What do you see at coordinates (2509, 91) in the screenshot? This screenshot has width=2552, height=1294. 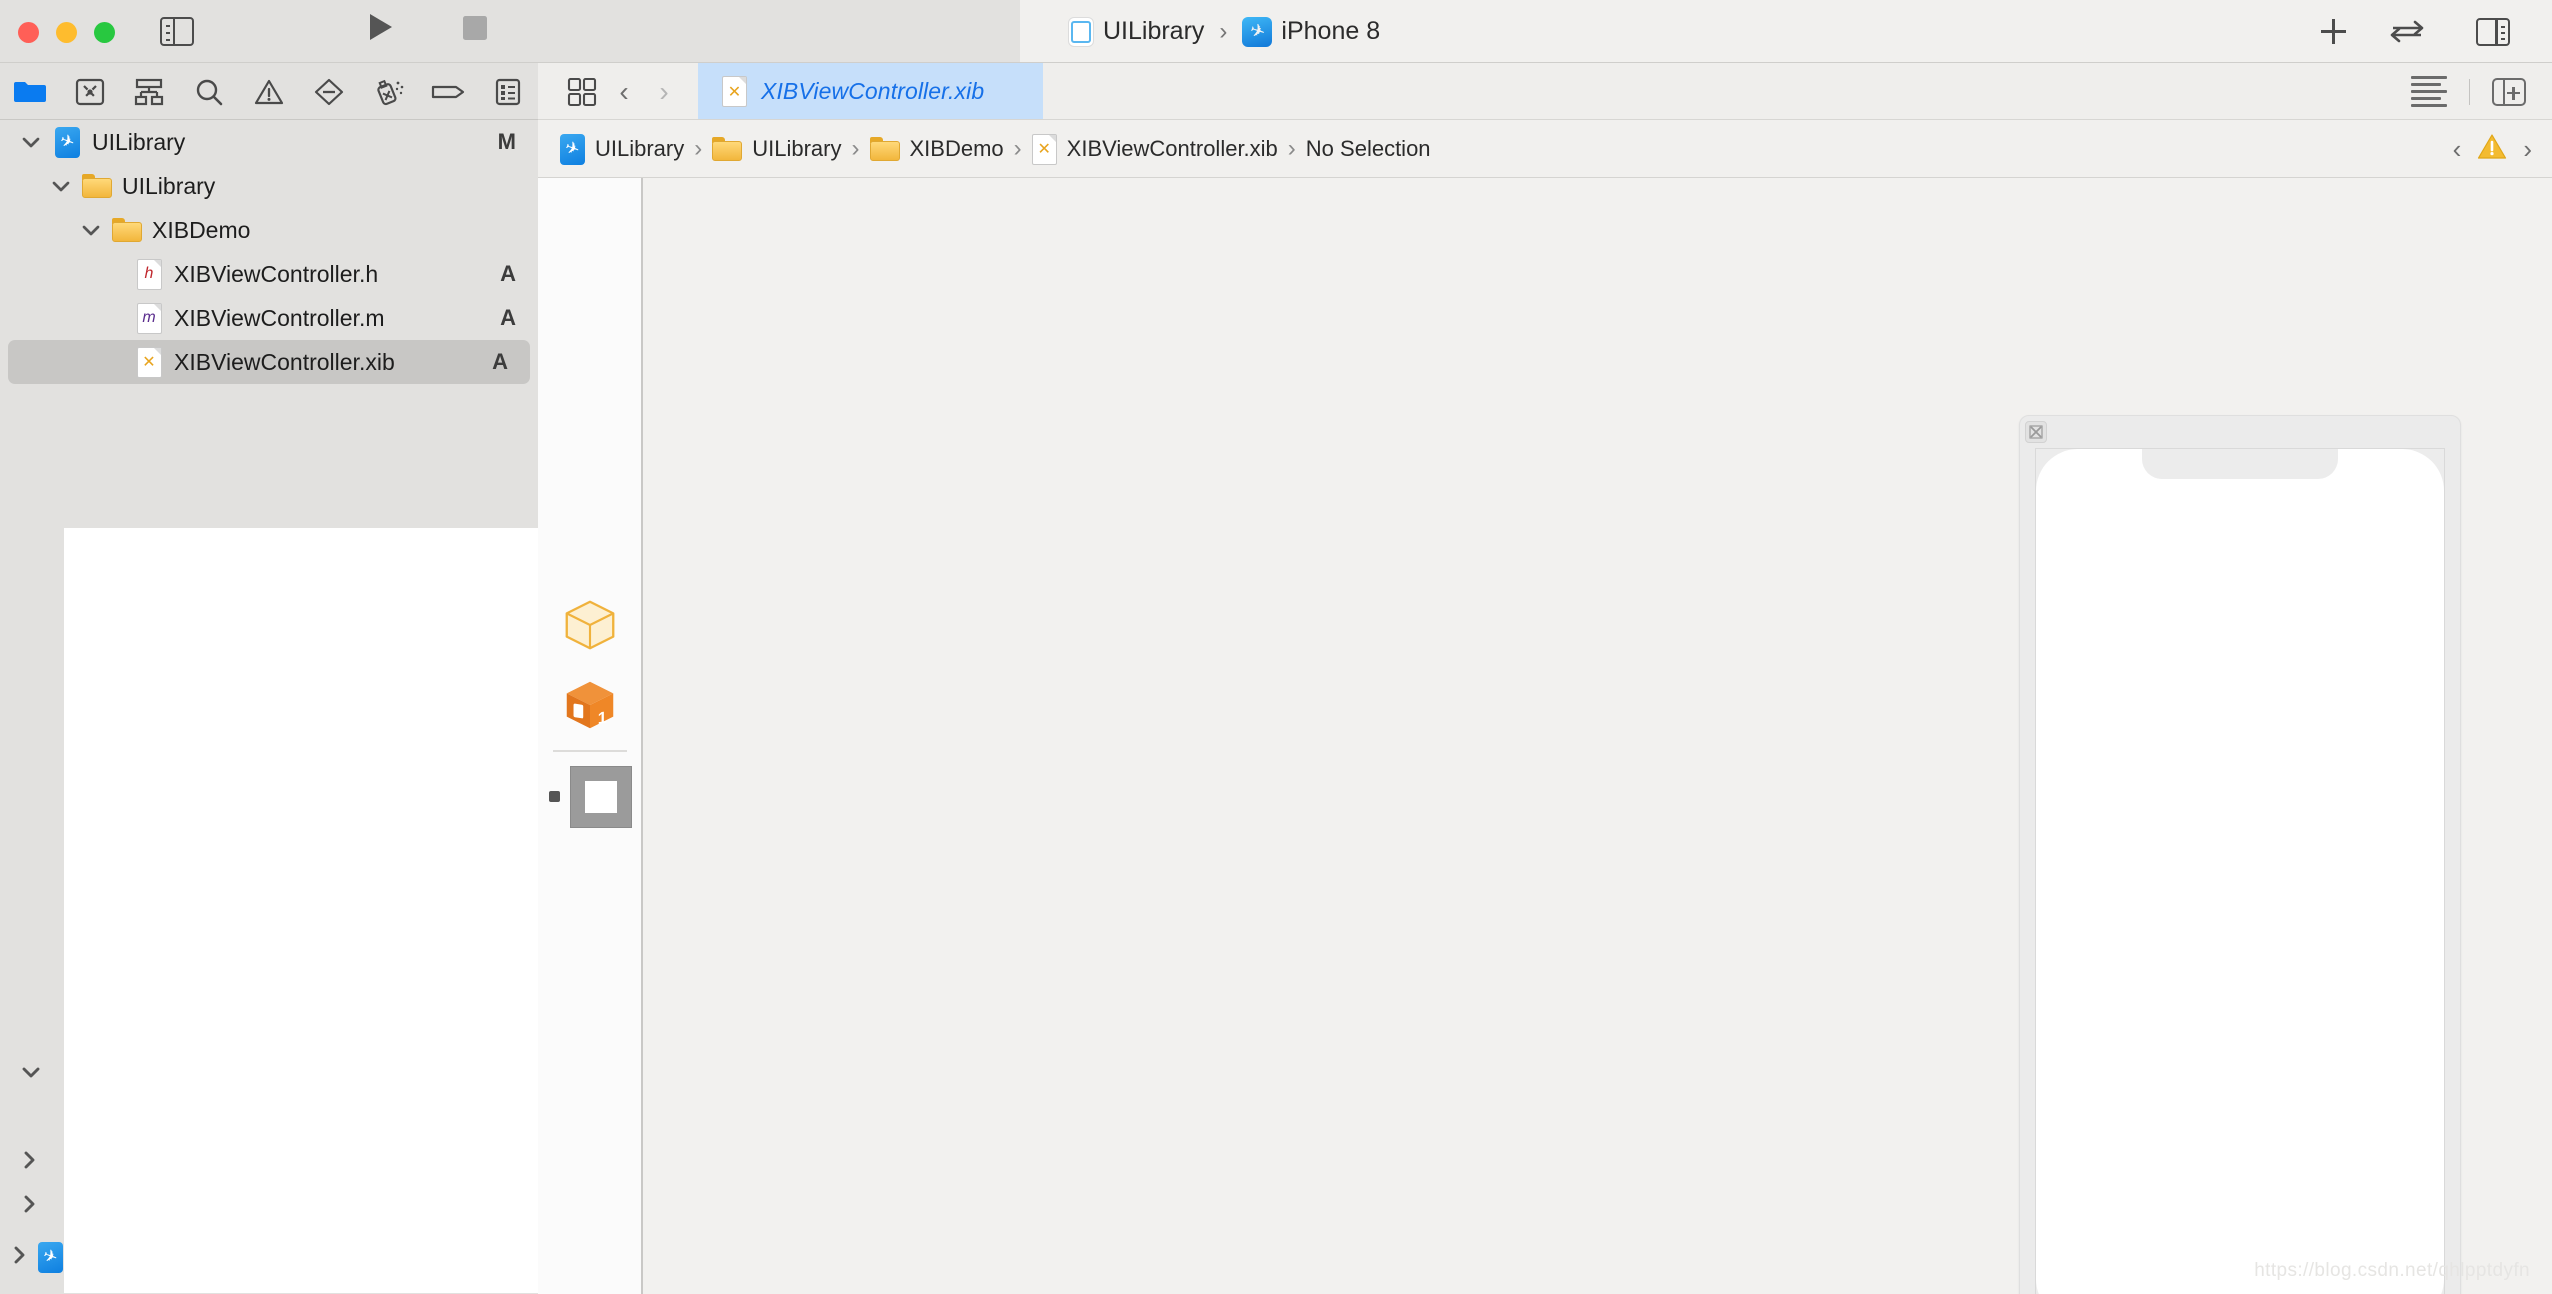 I see `add-editor-icon` at bounding box center [2509, 91].